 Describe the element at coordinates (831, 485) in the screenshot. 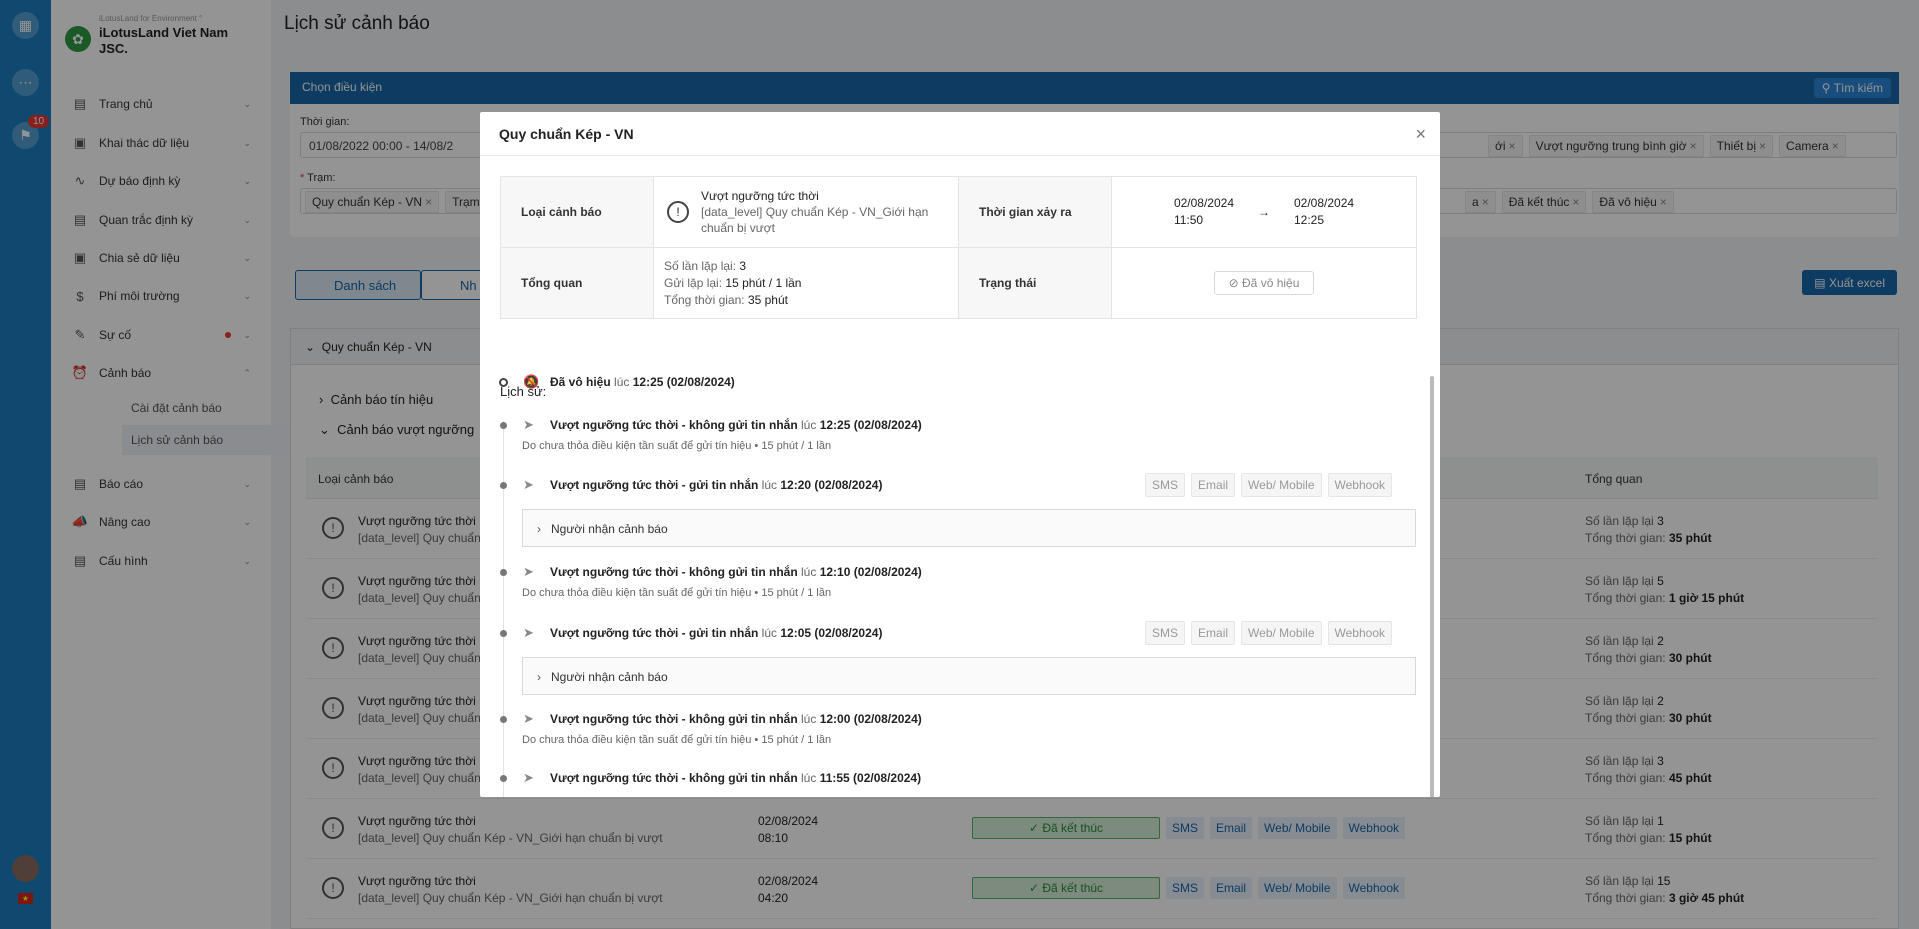

I see `event-time: 12:20 (02/08/2024)` at that location.